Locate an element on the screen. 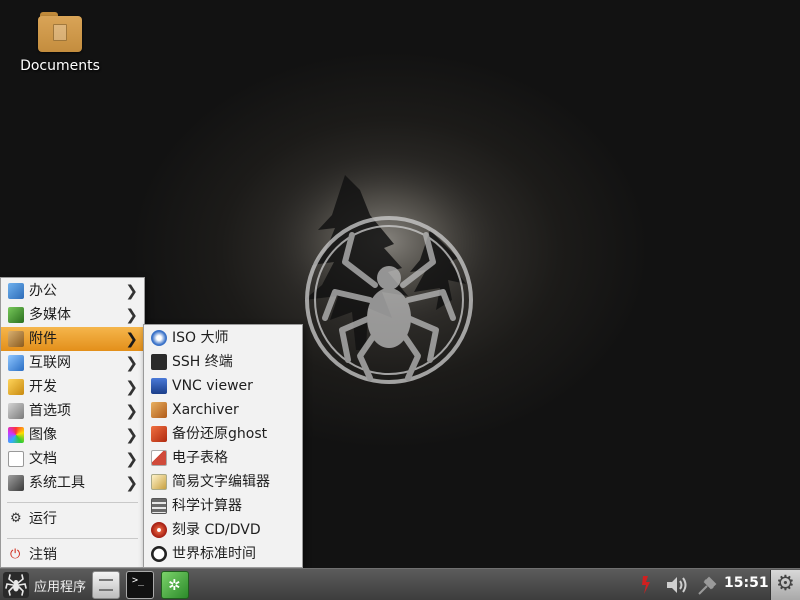 The image size is (800, 600). graphics-icon is located at coordinates (16, 435).